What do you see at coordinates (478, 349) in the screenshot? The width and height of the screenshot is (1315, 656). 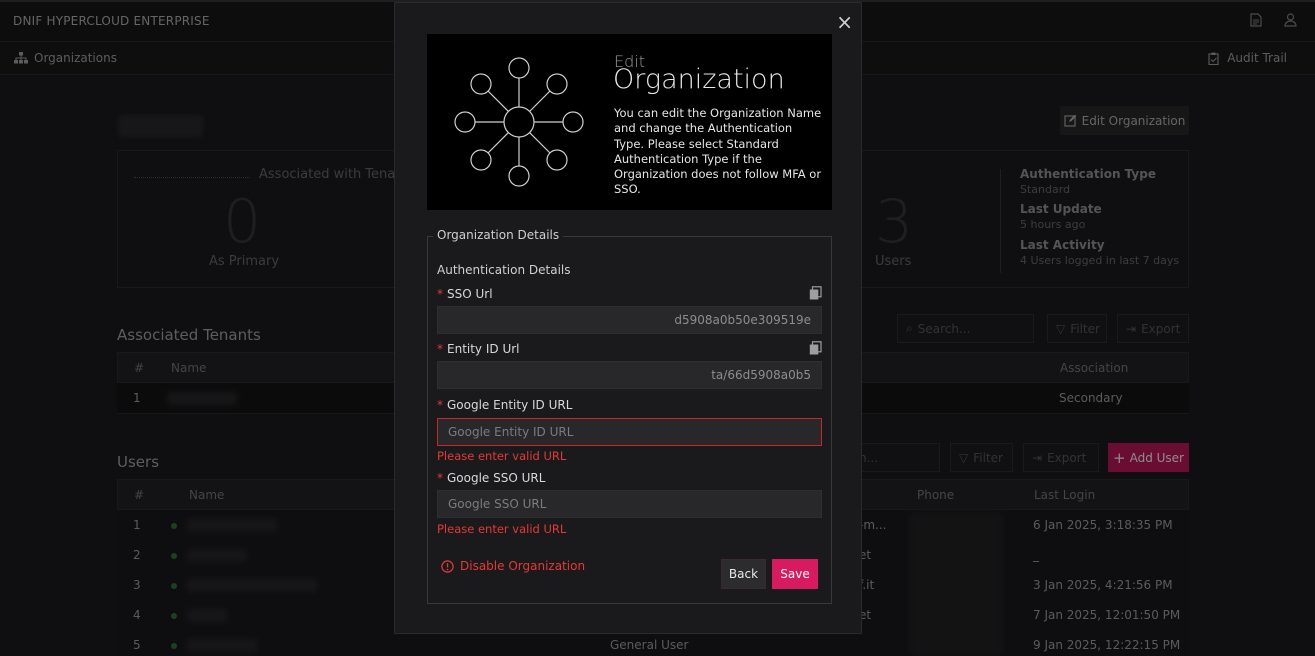 I see `entity-id-url-label: * Entity ID Url` at bounding box center [478, 349].